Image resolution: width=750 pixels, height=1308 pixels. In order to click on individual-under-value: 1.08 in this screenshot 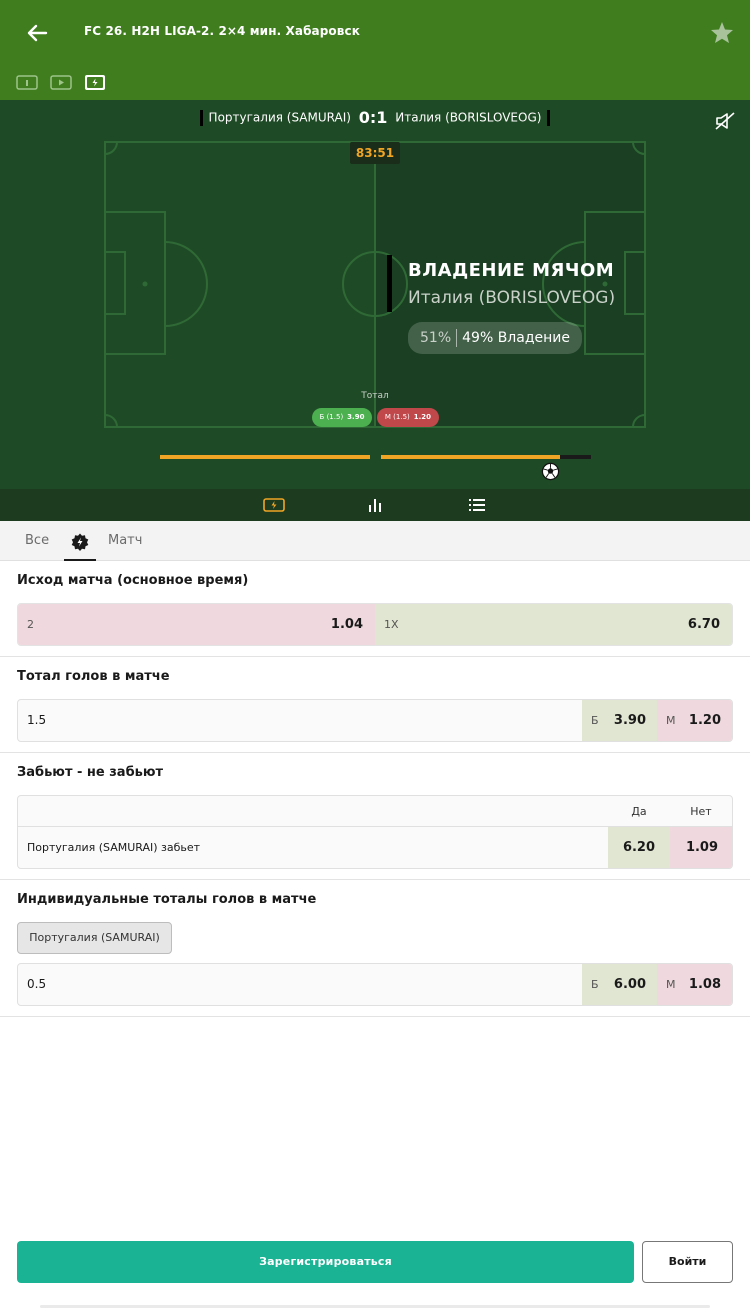, I will do `click(704, 984)`.